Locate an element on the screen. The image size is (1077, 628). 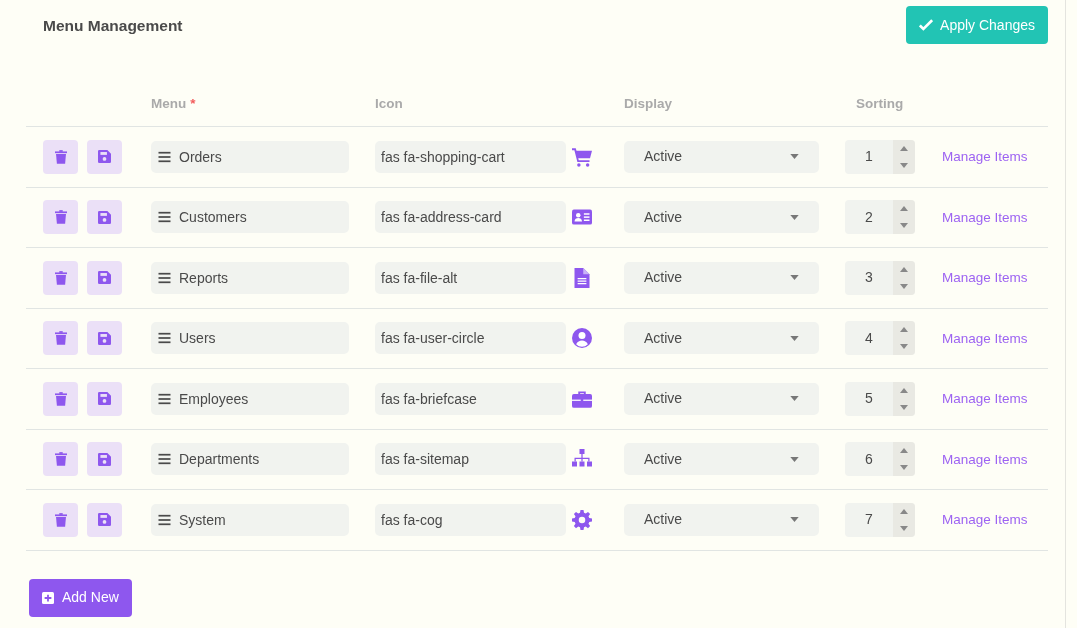
icon-class-field: fas fa-sitemap is located at coordinates (470, 459).